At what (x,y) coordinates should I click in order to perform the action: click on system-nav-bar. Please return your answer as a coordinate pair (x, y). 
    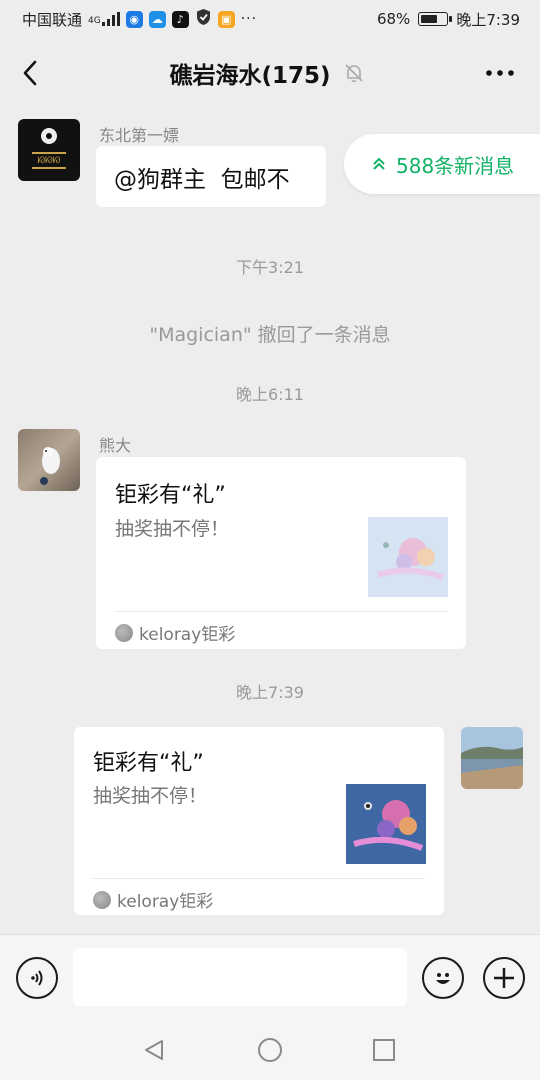
    Looking at the image, I should click on (270, 1050).